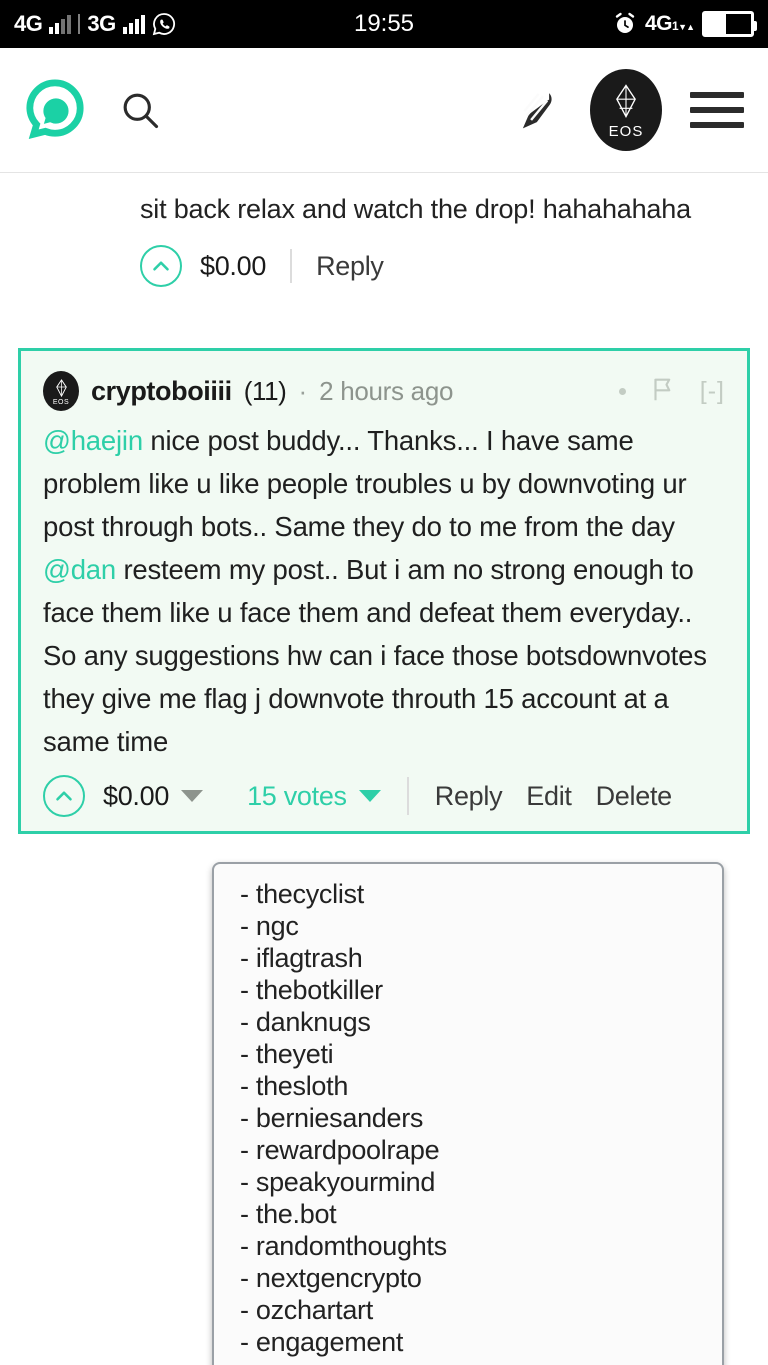  What do you see at coordinates (729, 24) in the screenshot?
I see `battery-icon` at bounding box center [729, 24].